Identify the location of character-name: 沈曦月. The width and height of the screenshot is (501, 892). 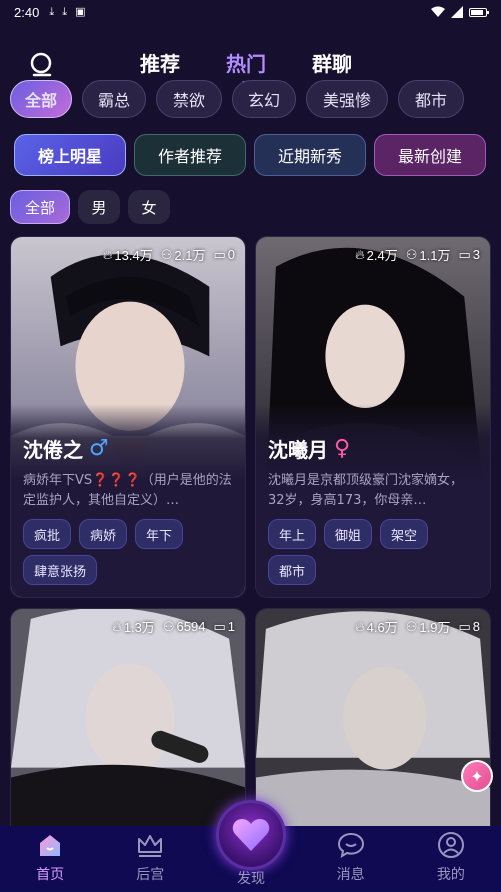
(298, 450).